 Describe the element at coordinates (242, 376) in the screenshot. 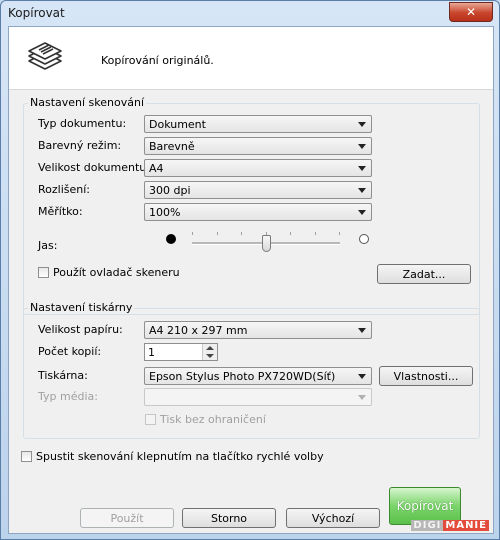

I see `printer-value: Epson Stylus Photo PX720WD(Síť)` at that location.